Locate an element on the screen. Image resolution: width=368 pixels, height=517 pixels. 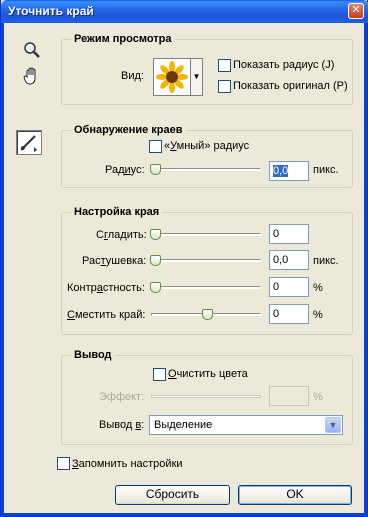
adjust-edge-legend: Настройка края is located at coordinates (117, 212).